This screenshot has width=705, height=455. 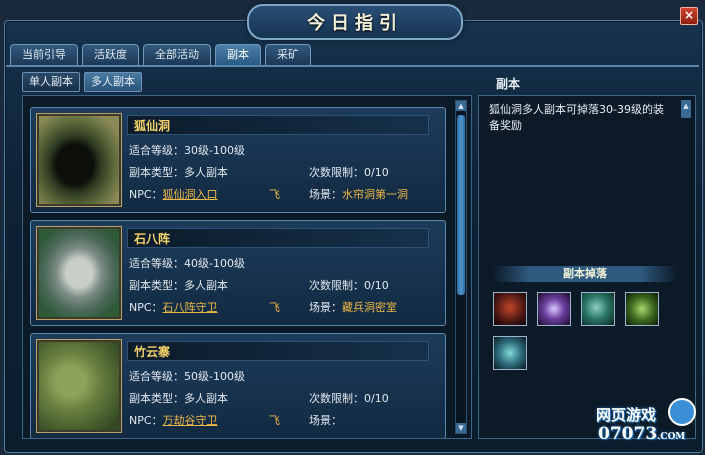 I want to click on bracer-item-icon, so click(x=642, y=309).